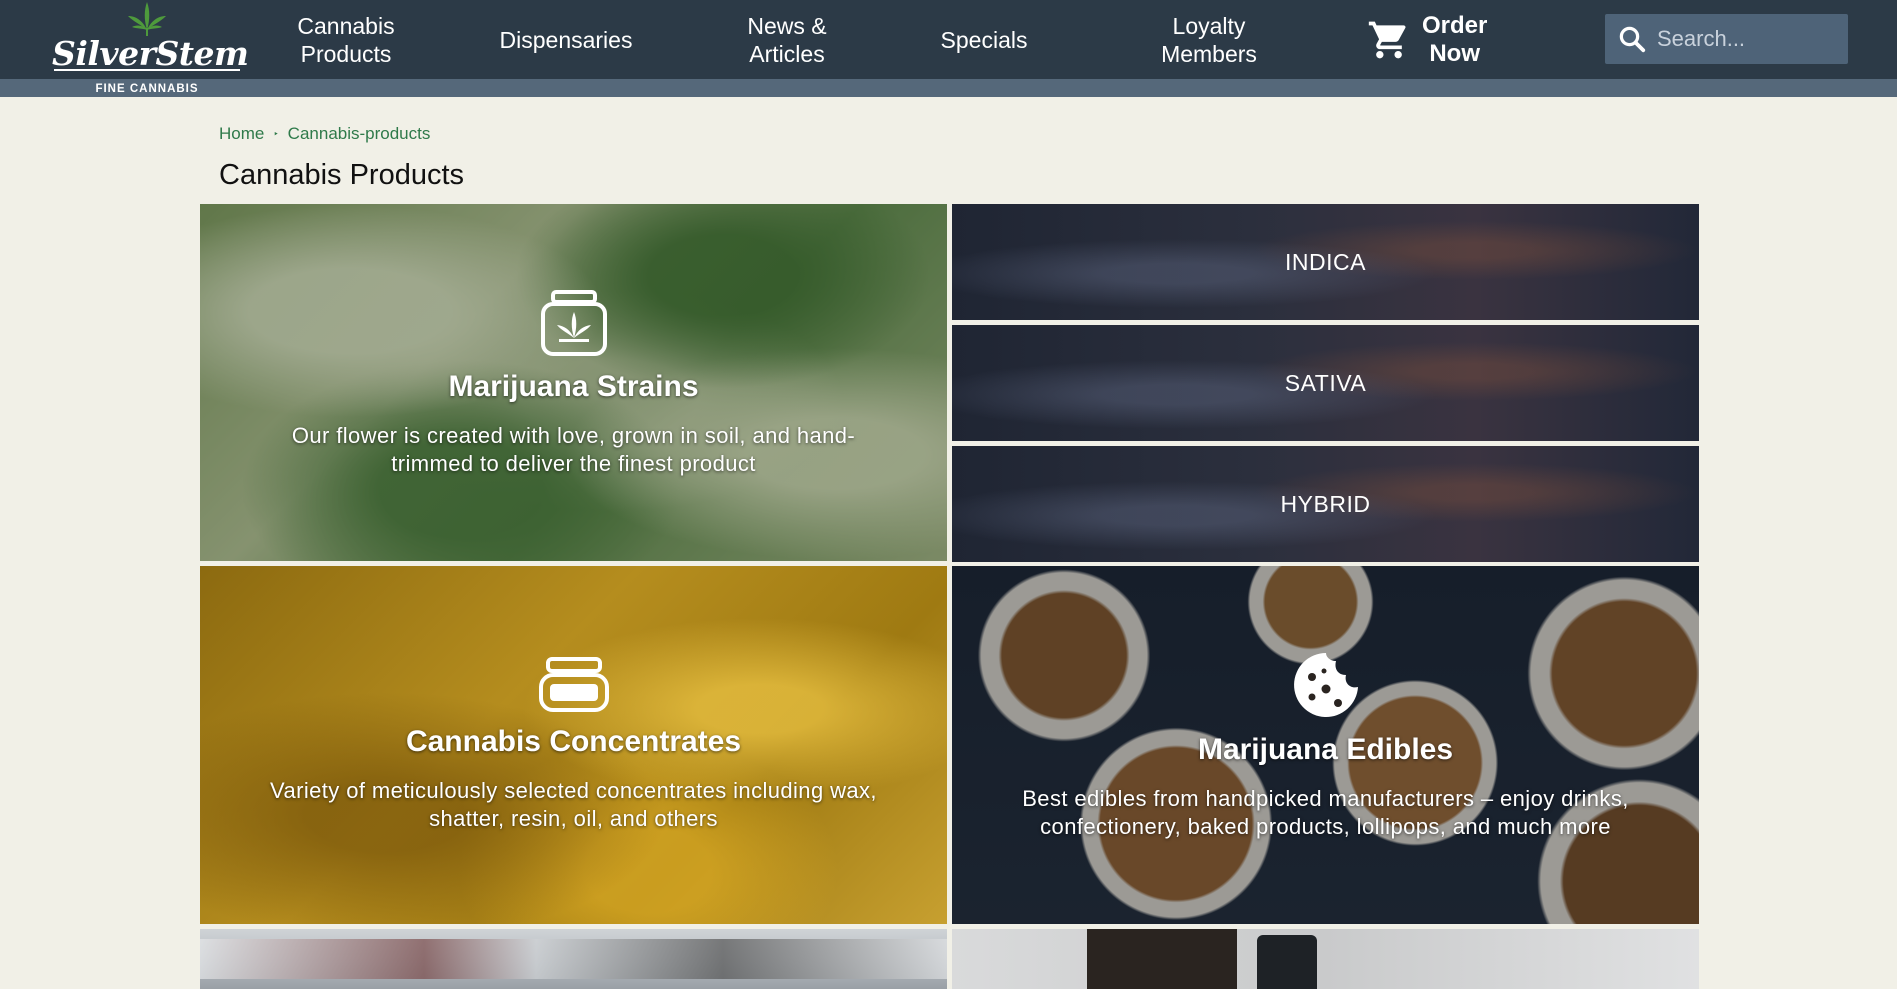 Image resolution: width=1897 pixels, height=989 pixels. I want to click on nav-loyalty-members: Loyalty Members, so click(1209, 39).